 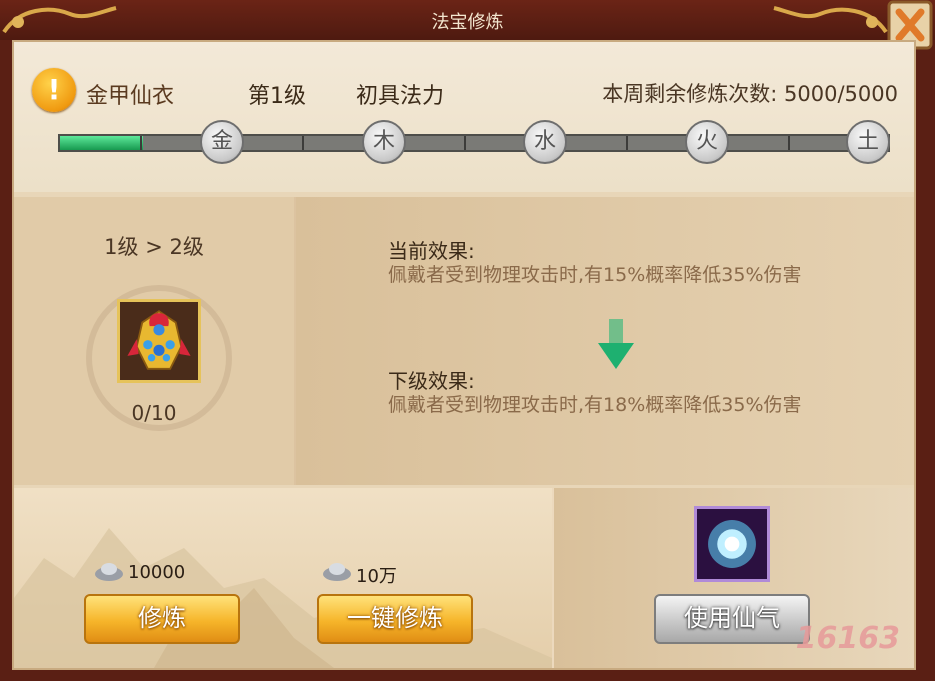 What do you see at coordinates (162, 619) in the screenshot?
I see `train-button: 修炼` at bounding box center [162, 619].